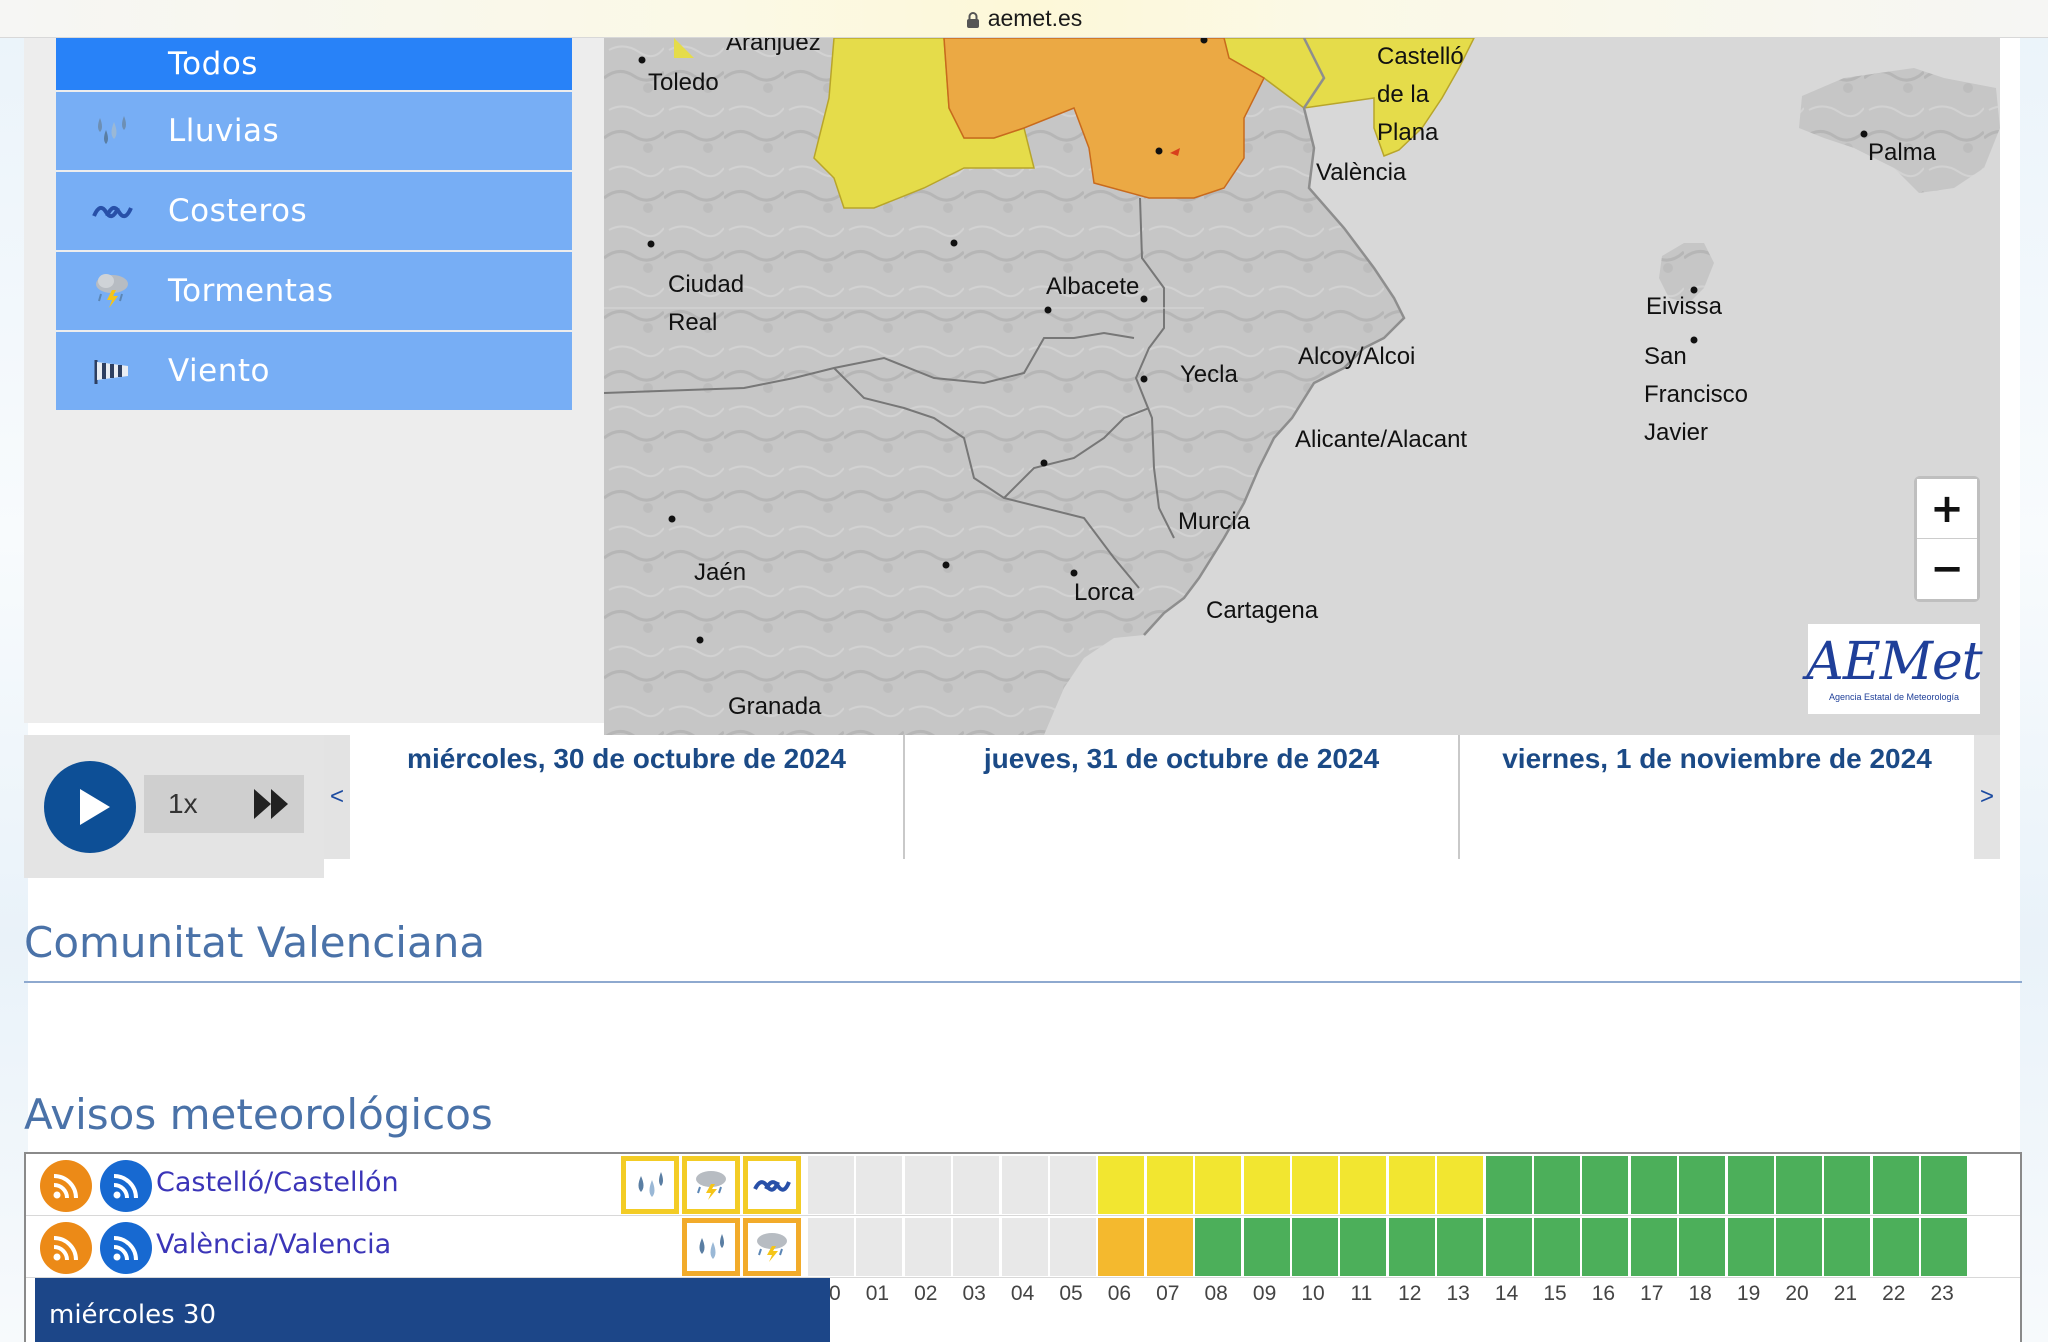 Image resolution: width=2048 pixels, height=1342 pixels. I want to click on storm-icon, so click(112, 291).